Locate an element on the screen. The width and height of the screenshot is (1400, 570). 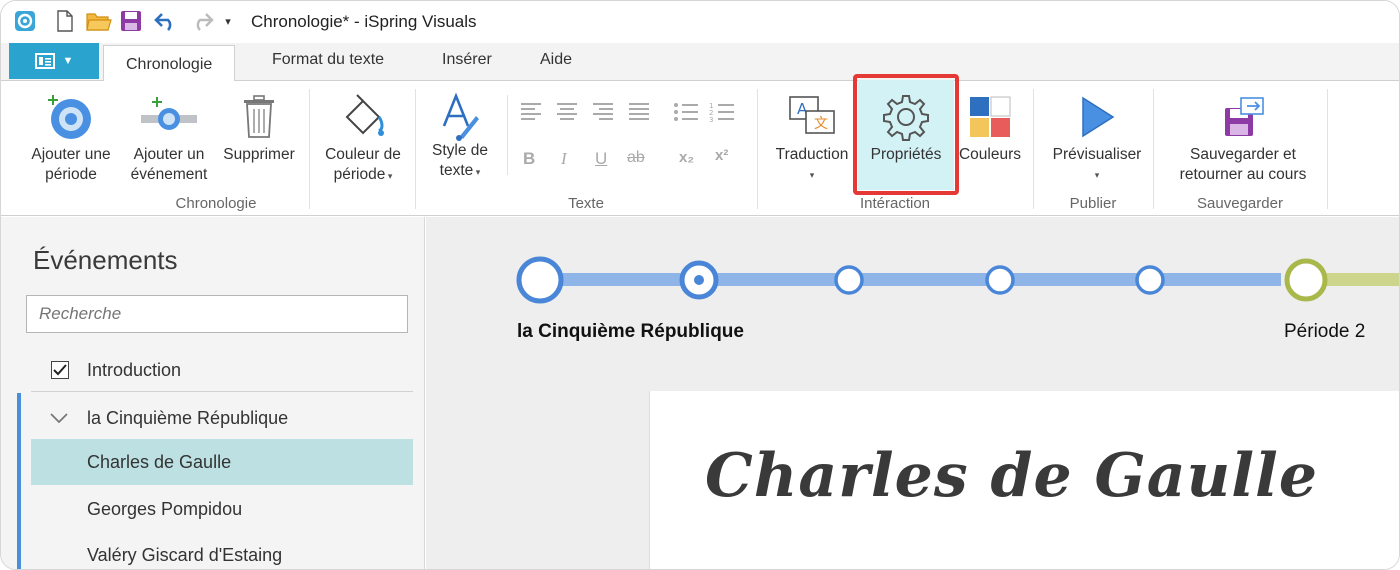
timeline-track is located at coordinates (957, 280).